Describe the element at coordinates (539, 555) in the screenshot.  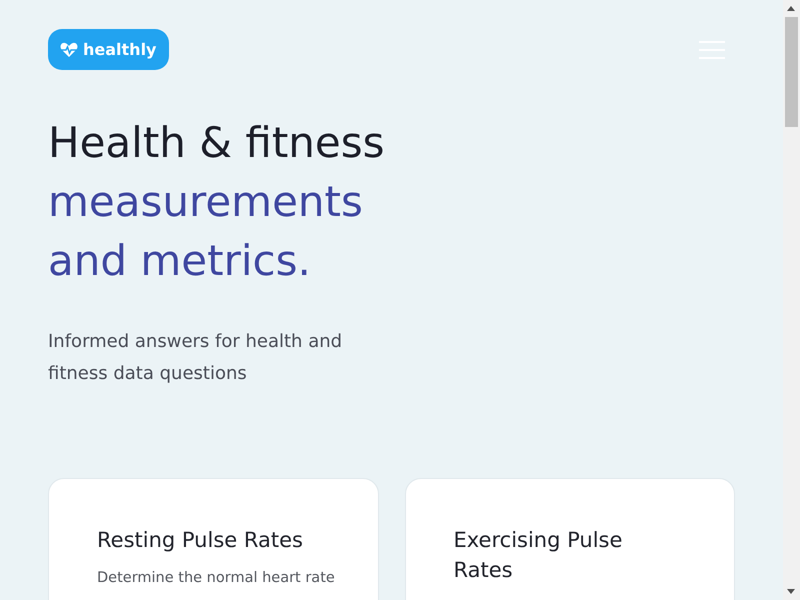
I see `card-title: Exercising Pulse Rates` at that location.